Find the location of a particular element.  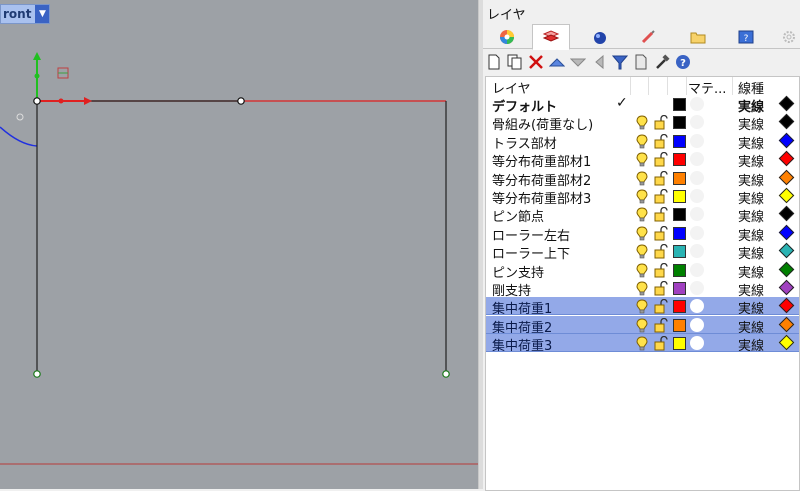

help-button: ? is located at coordinates (683, 62).